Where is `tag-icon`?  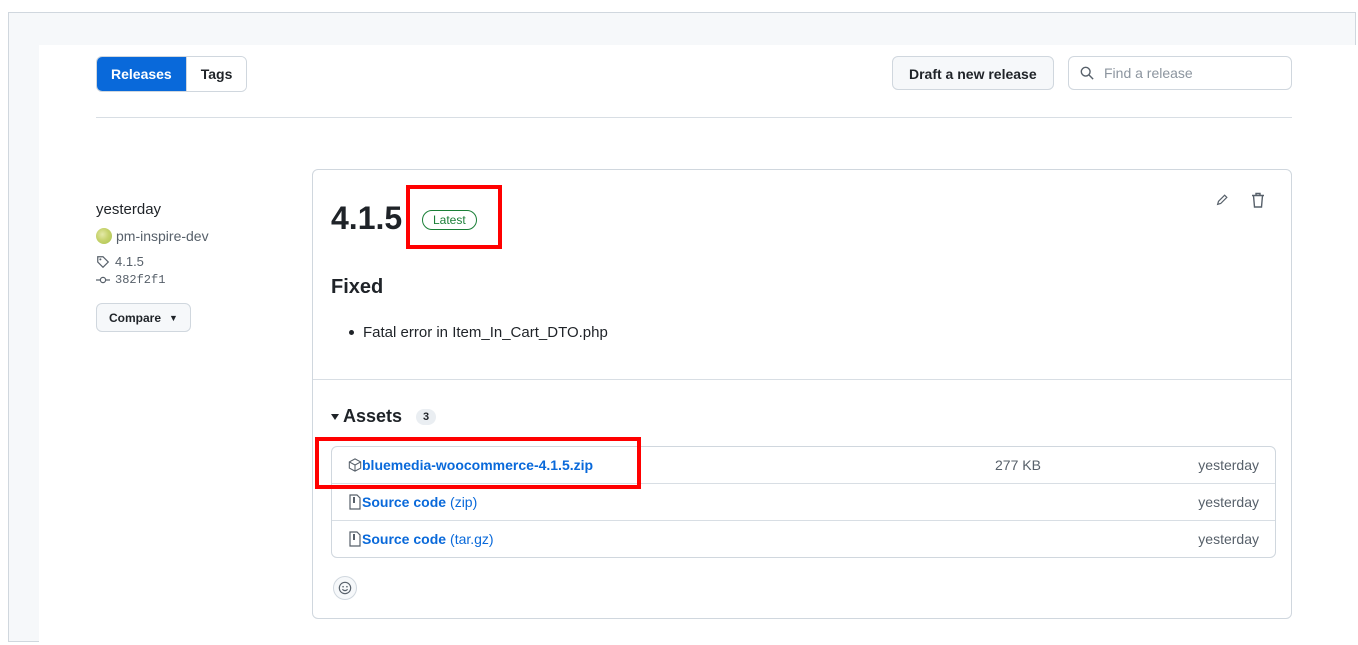 tag-icon is located at coordinates (103, 261).